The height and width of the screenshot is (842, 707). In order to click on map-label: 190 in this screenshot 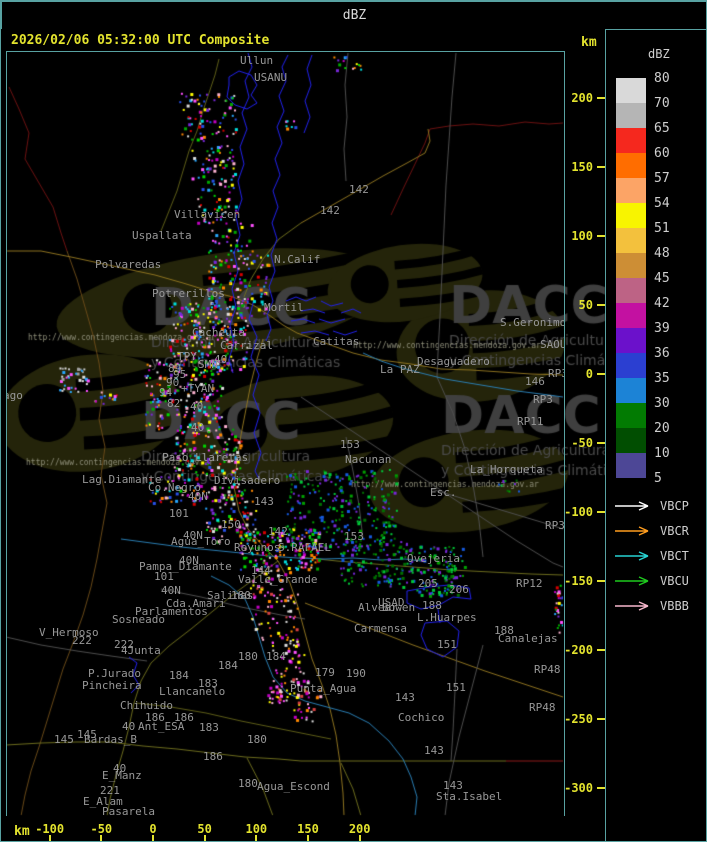, I will do `click(356, 673)`.